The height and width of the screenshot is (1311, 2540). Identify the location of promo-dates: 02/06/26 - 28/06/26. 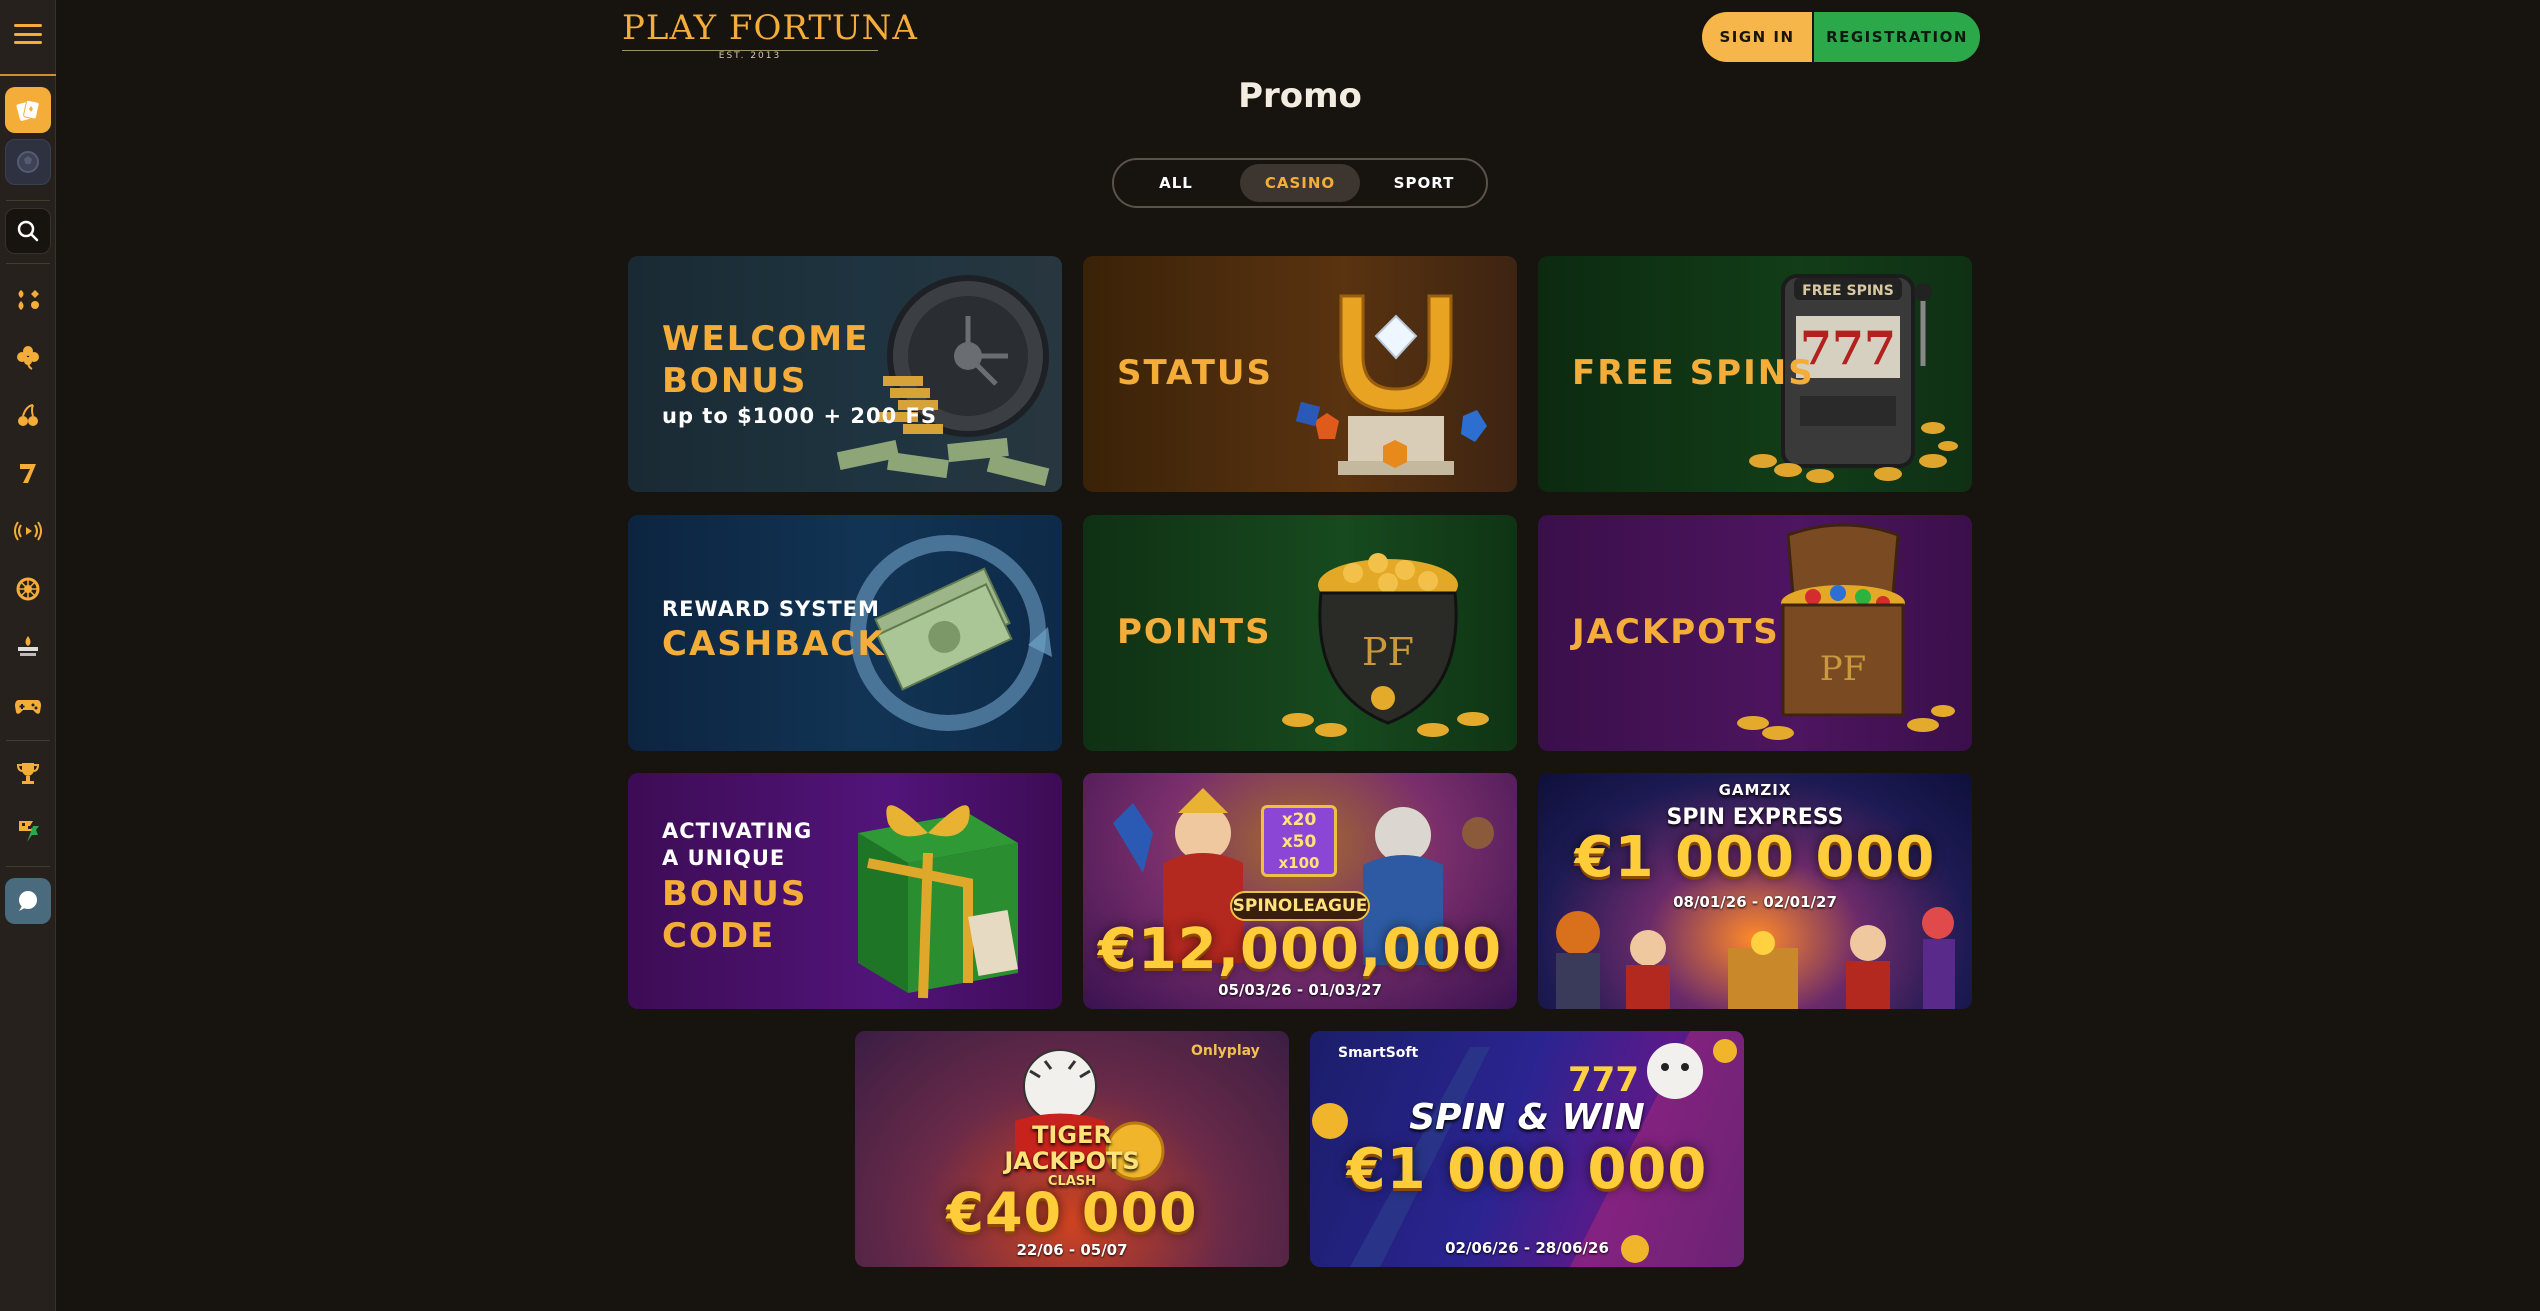
(1527, 1248).